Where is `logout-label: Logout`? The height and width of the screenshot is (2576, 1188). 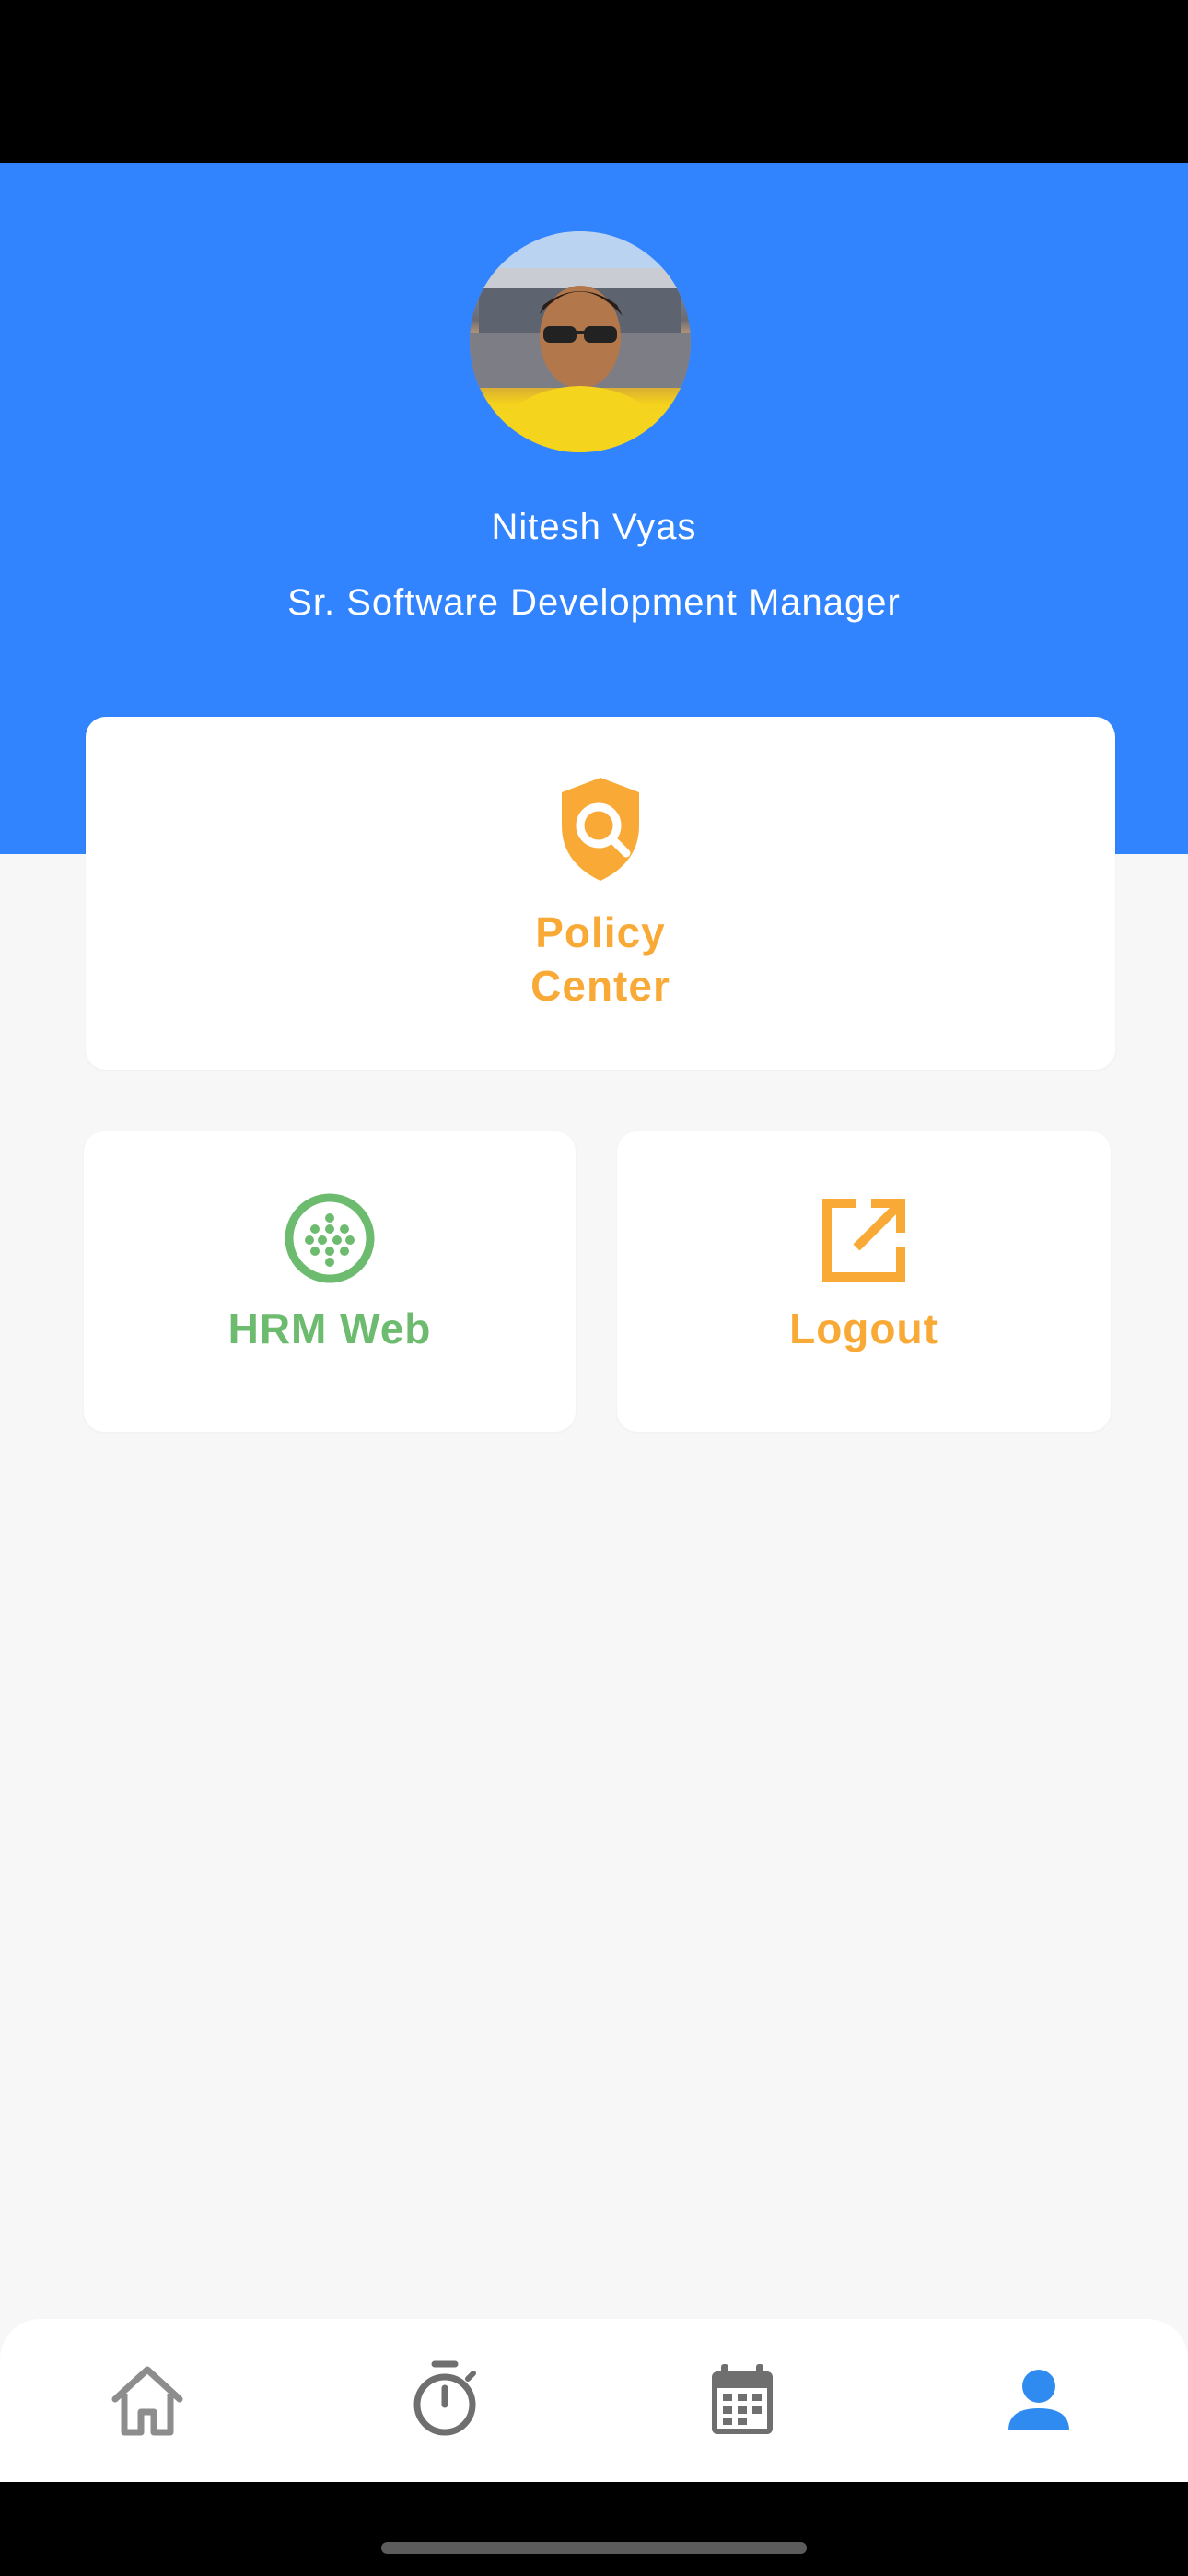 logout-label: Logout is located at coordinates (863, 1328).